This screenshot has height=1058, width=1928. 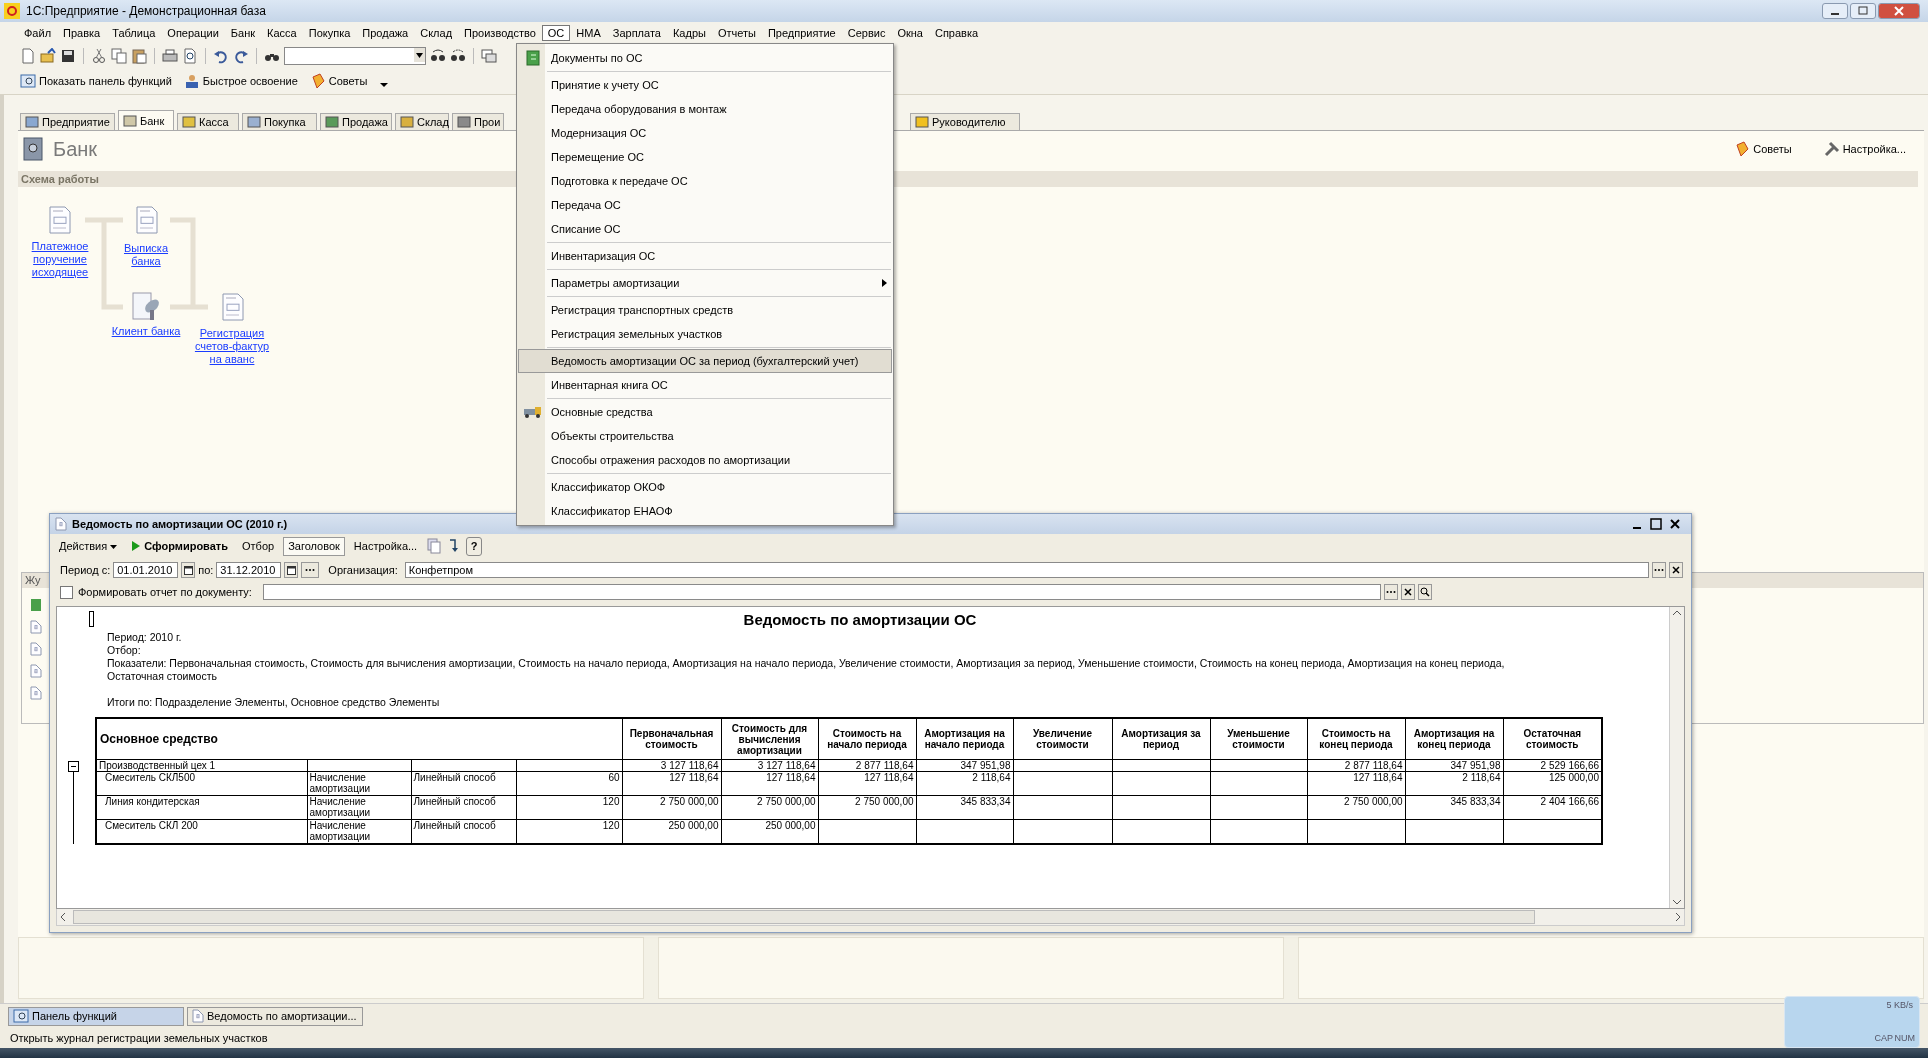 What do you see at coordinates (474, 546) in the screenshot?
I see `toolbar-button: ?` at bounding box center [474, 546].